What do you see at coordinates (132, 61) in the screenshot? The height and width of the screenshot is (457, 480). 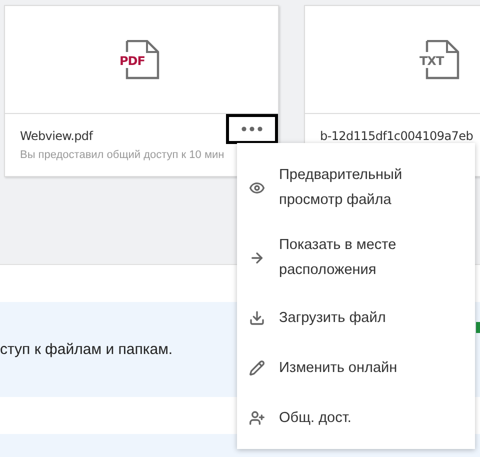 I see `file-type-label: PDF` at bounding box center [132, 61].